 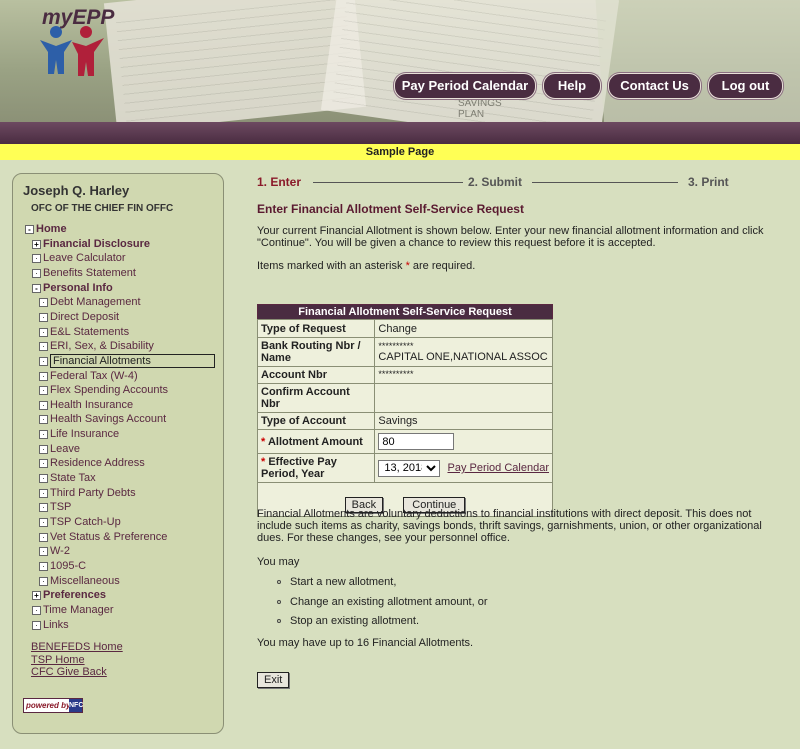 What do you see at coordinates (465, 86) in the screenshot?
I see `pay-period-calendar-button: Pay Period Calendar` at bounding box center [465, 86].